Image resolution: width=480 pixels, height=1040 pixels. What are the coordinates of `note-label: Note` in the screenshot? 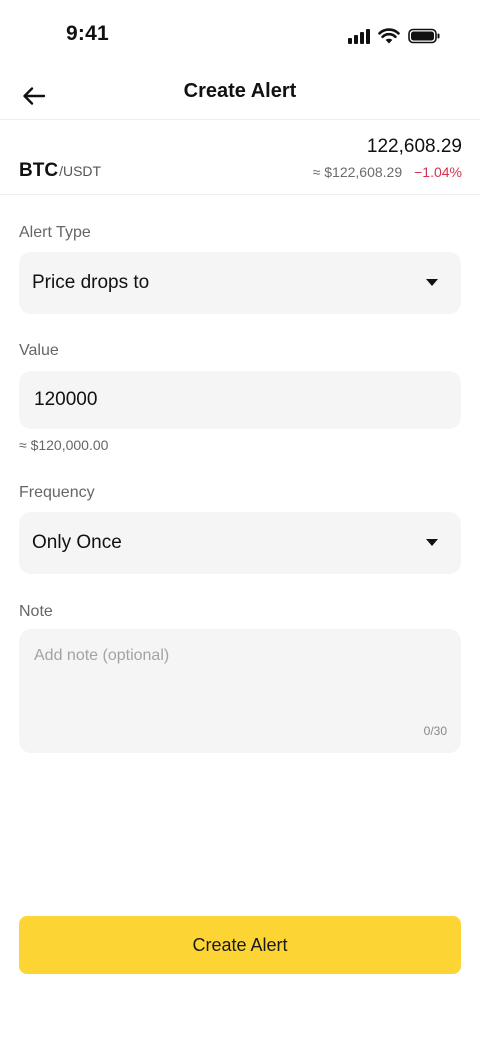 It's located at (36, 611).